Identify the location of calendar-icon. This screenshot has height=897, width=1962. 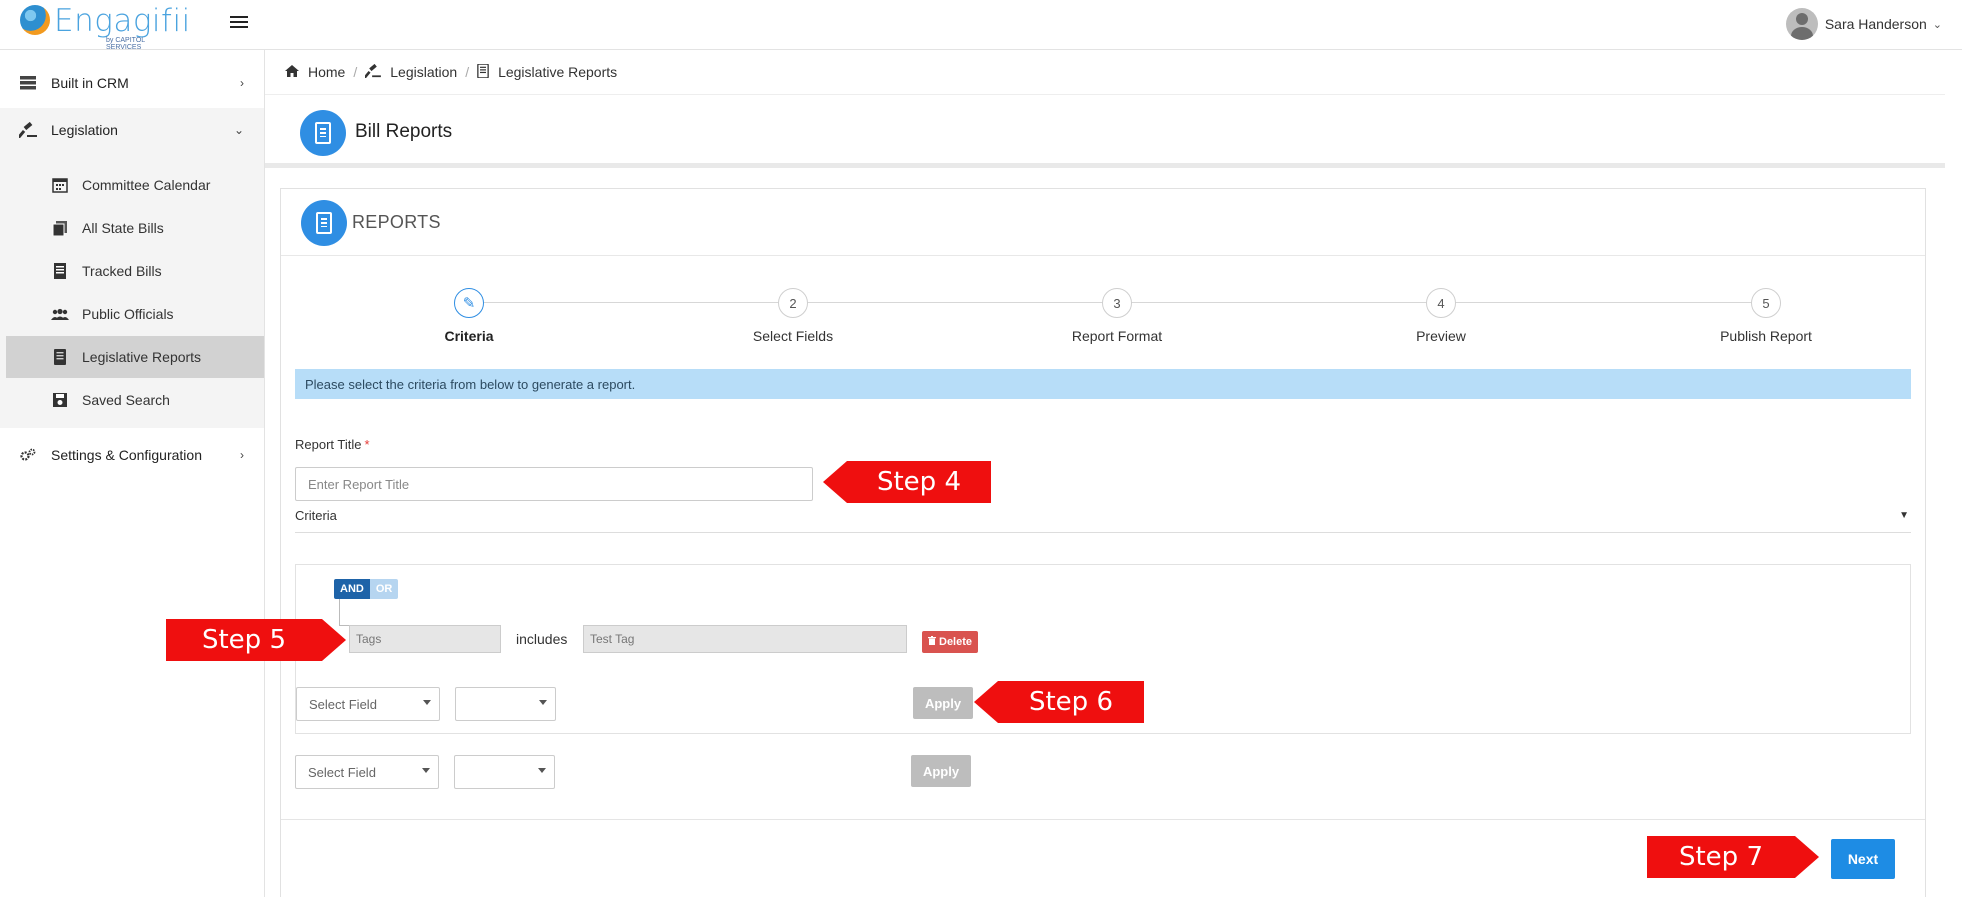
(60, 185).